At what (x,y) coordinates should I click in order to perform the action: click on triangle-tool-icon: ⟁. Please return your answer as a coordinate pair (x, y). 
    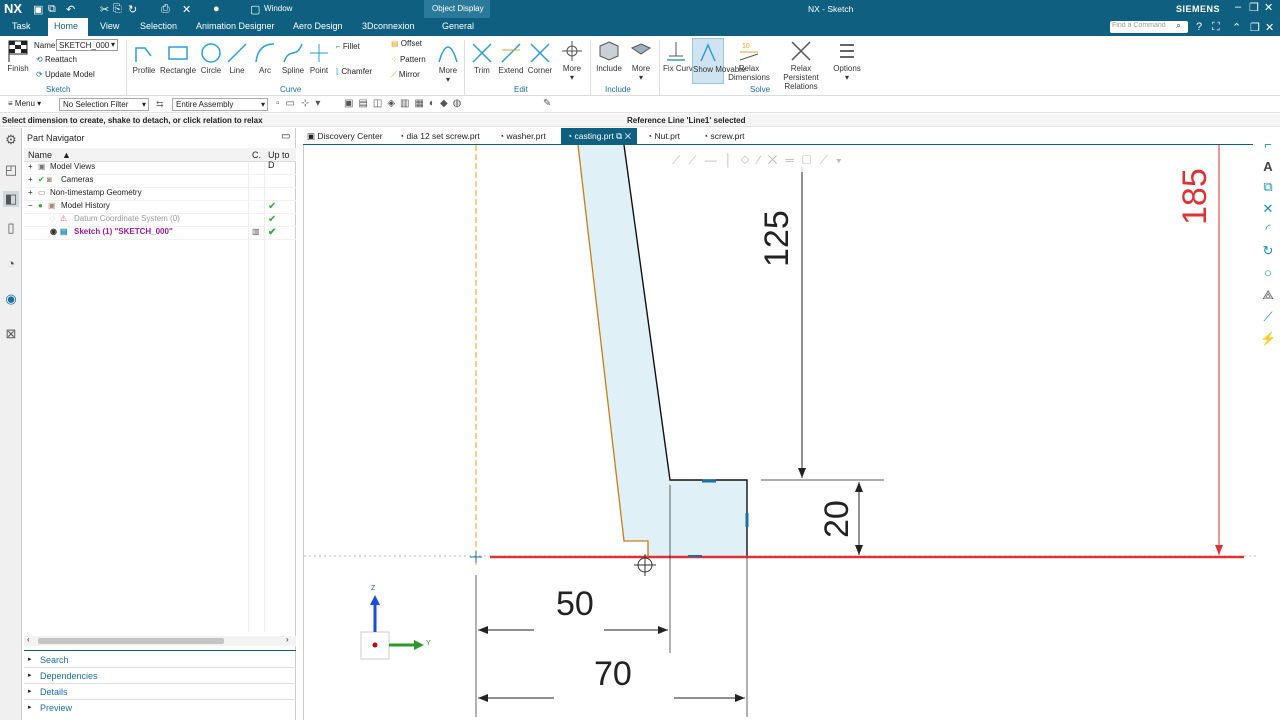
    Looking at the image, I should click on (1268, 295).